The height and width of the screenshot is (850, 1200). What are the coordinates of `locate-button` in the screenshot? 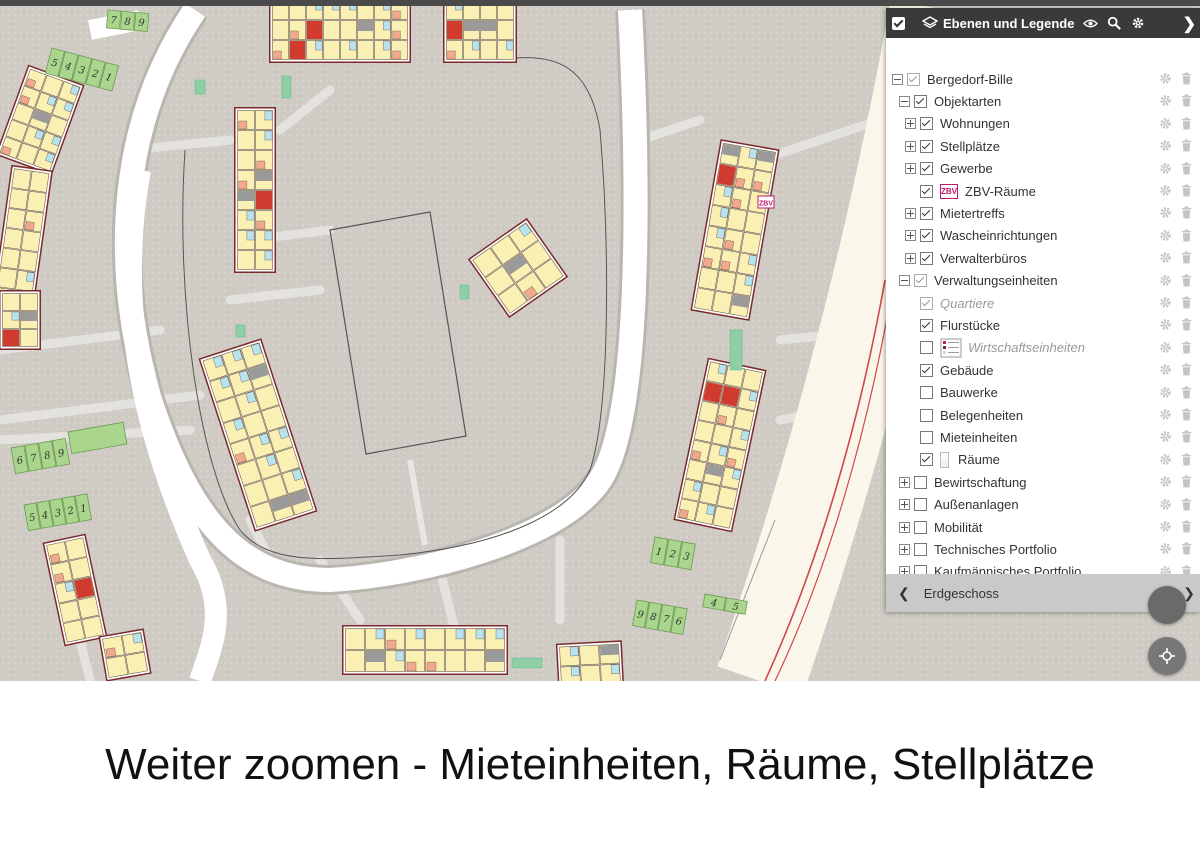 It's located at (1167, 656).